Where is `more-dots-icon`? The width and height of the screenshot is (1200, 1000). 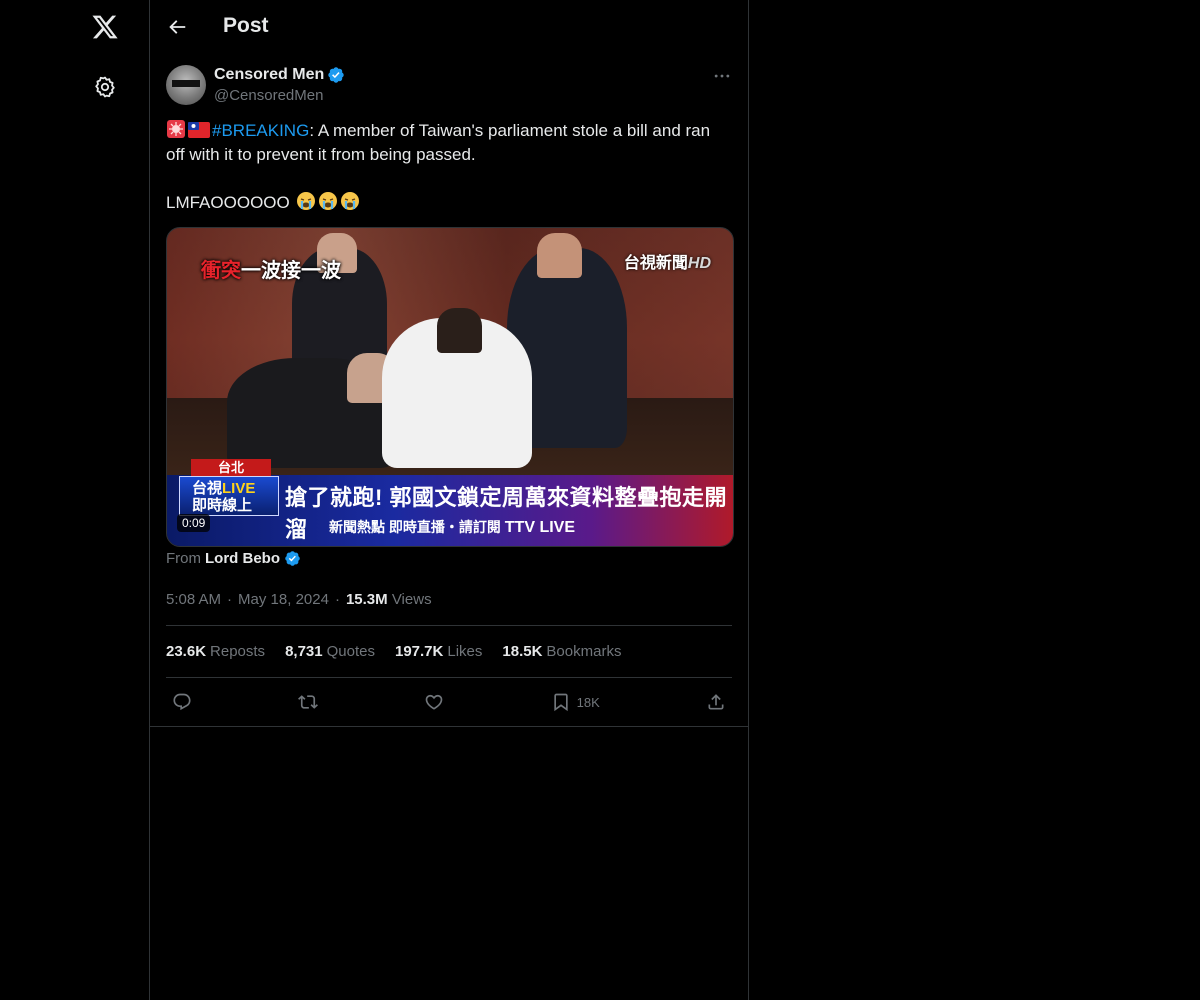 more-dots-icon is located at coordinates (722, 76).